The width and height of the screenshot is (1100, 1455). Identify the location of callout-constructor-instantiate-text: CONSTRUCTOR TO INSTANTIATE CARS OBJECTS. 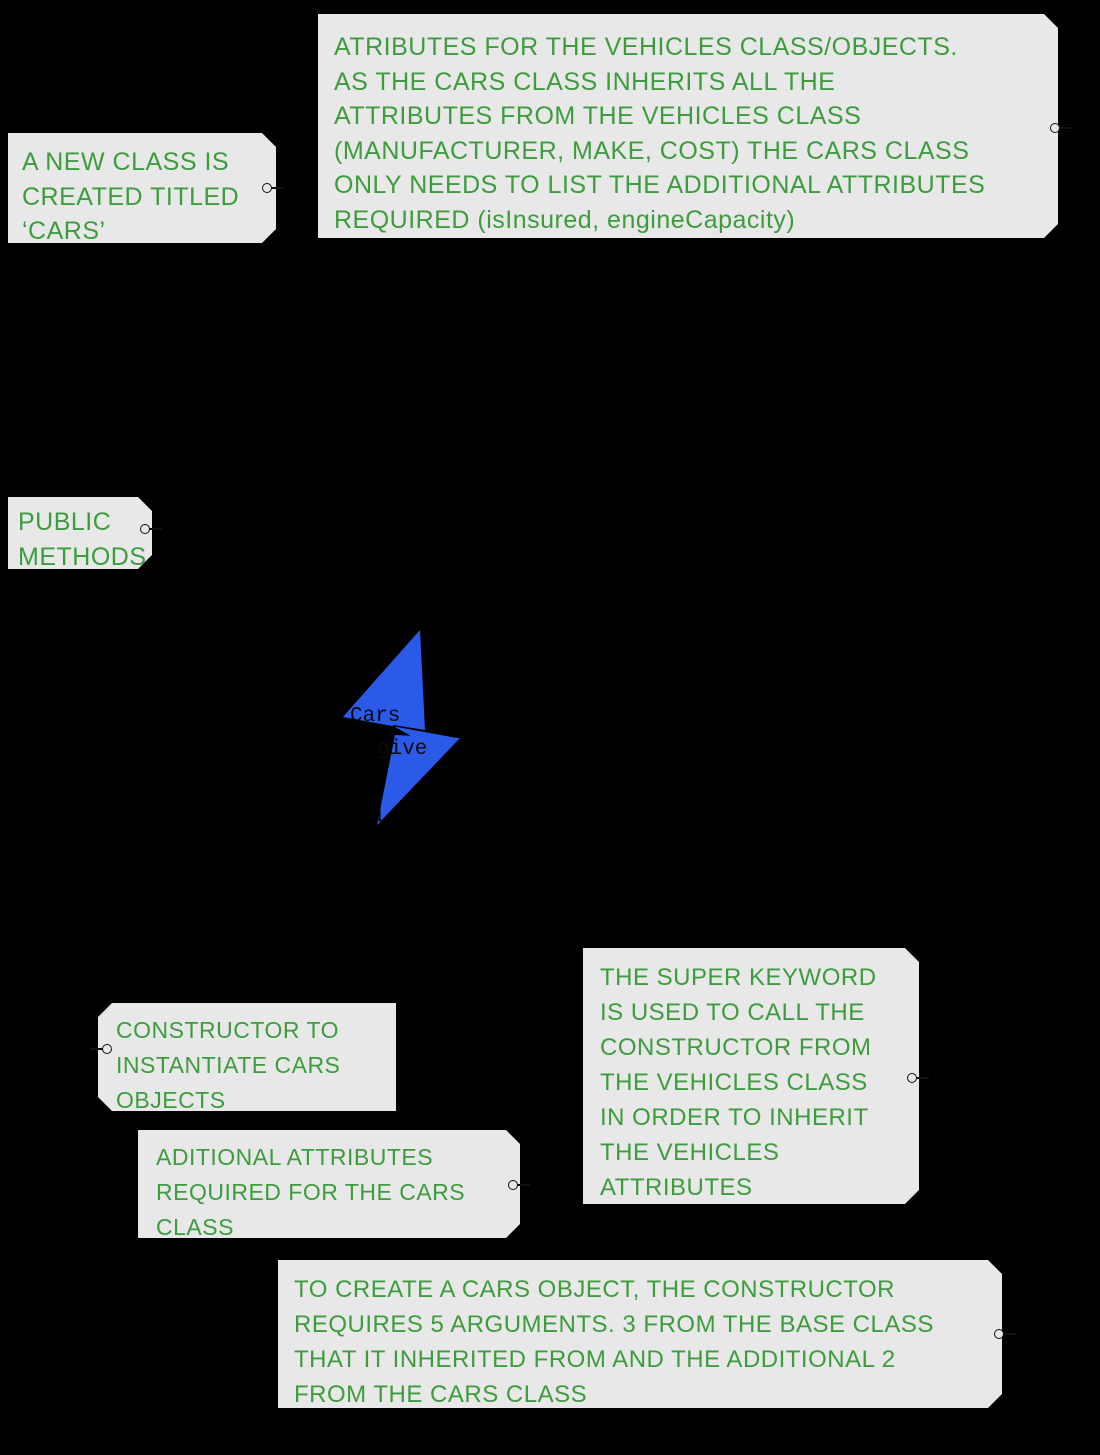
(228, 1065).